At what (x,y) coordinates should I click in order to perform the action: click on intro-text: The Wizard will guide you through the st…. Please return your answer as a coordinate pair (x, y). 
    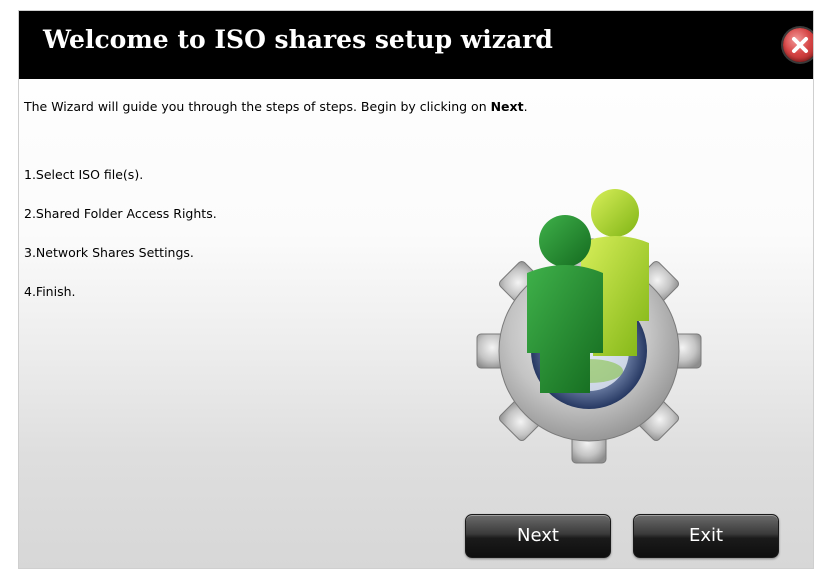
    Looking at the image, I should click on (276, 106).